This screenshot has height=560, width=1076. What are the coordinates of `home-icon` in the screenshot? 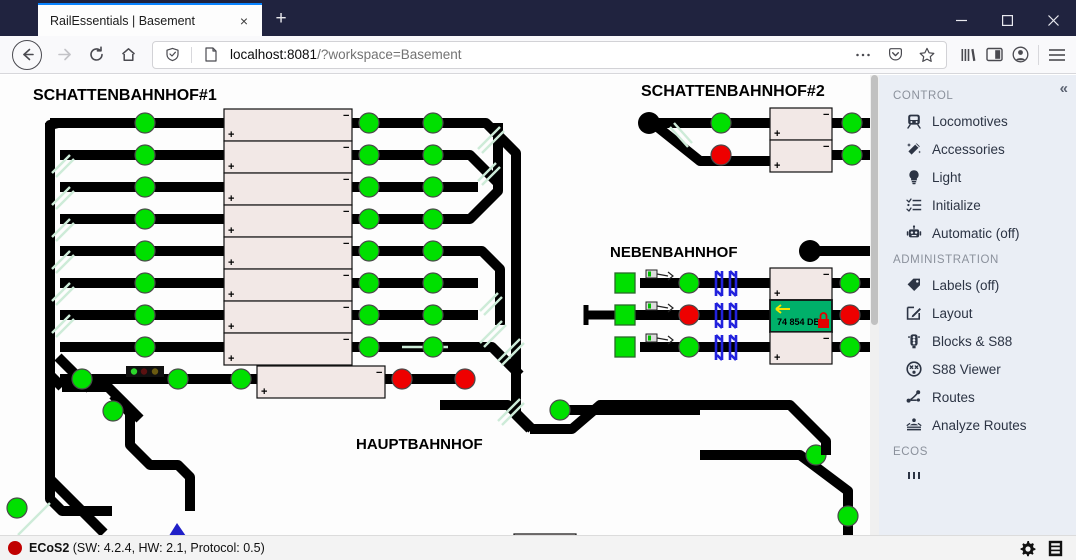 It's located at (128, 55).